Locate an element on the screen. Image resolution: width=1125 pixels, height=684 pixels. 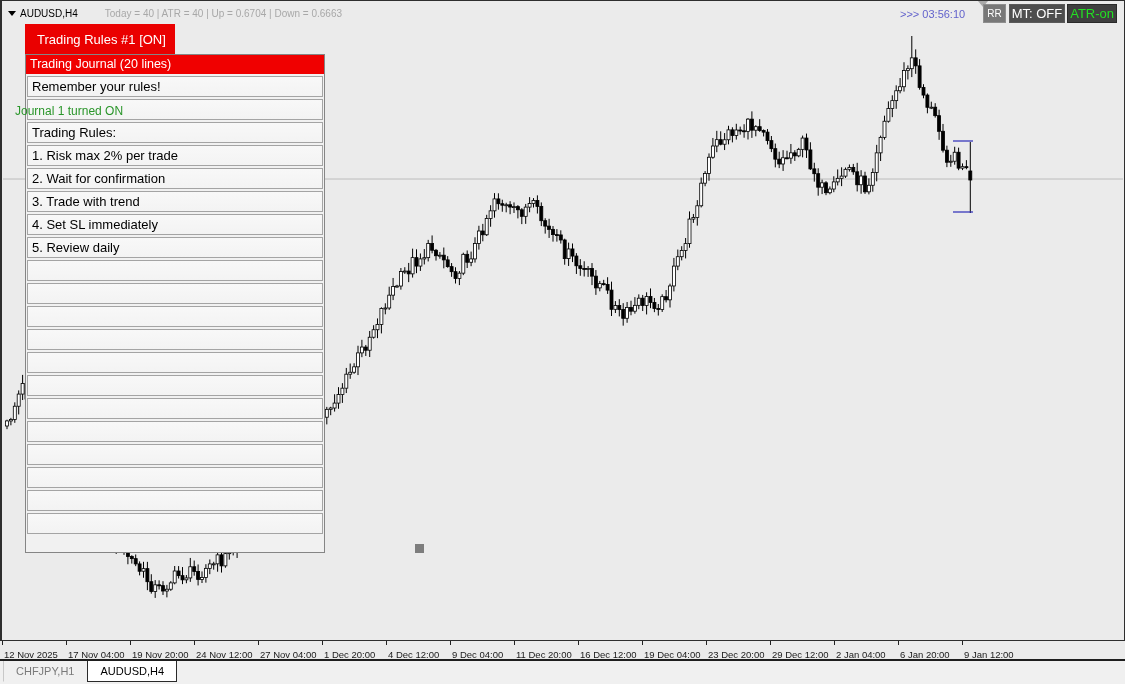
journal-header: Trading Journal (20 lines) is located at coordinates (175, 64).